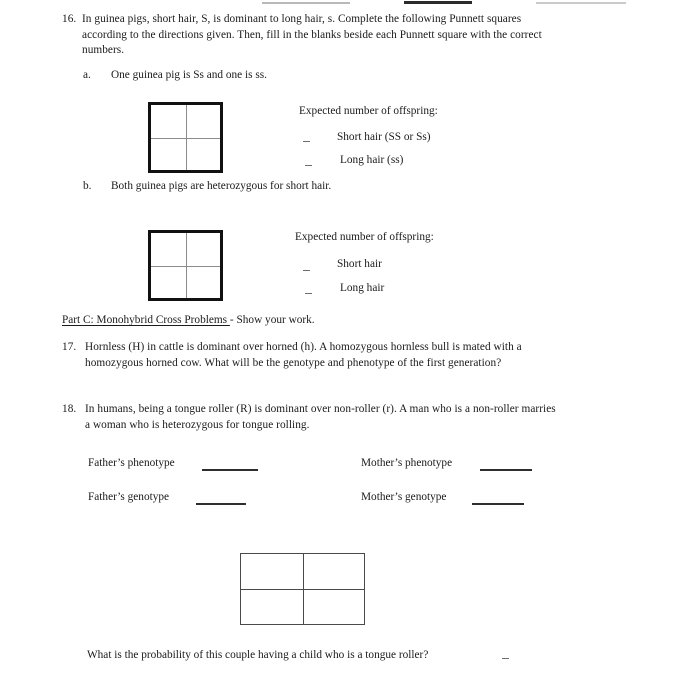 The image size is (700, 680). What do you see at coordinates (308, 293) in the screenshot?
I see `blank-16b-long-hair` at bounding box center [308, 293].